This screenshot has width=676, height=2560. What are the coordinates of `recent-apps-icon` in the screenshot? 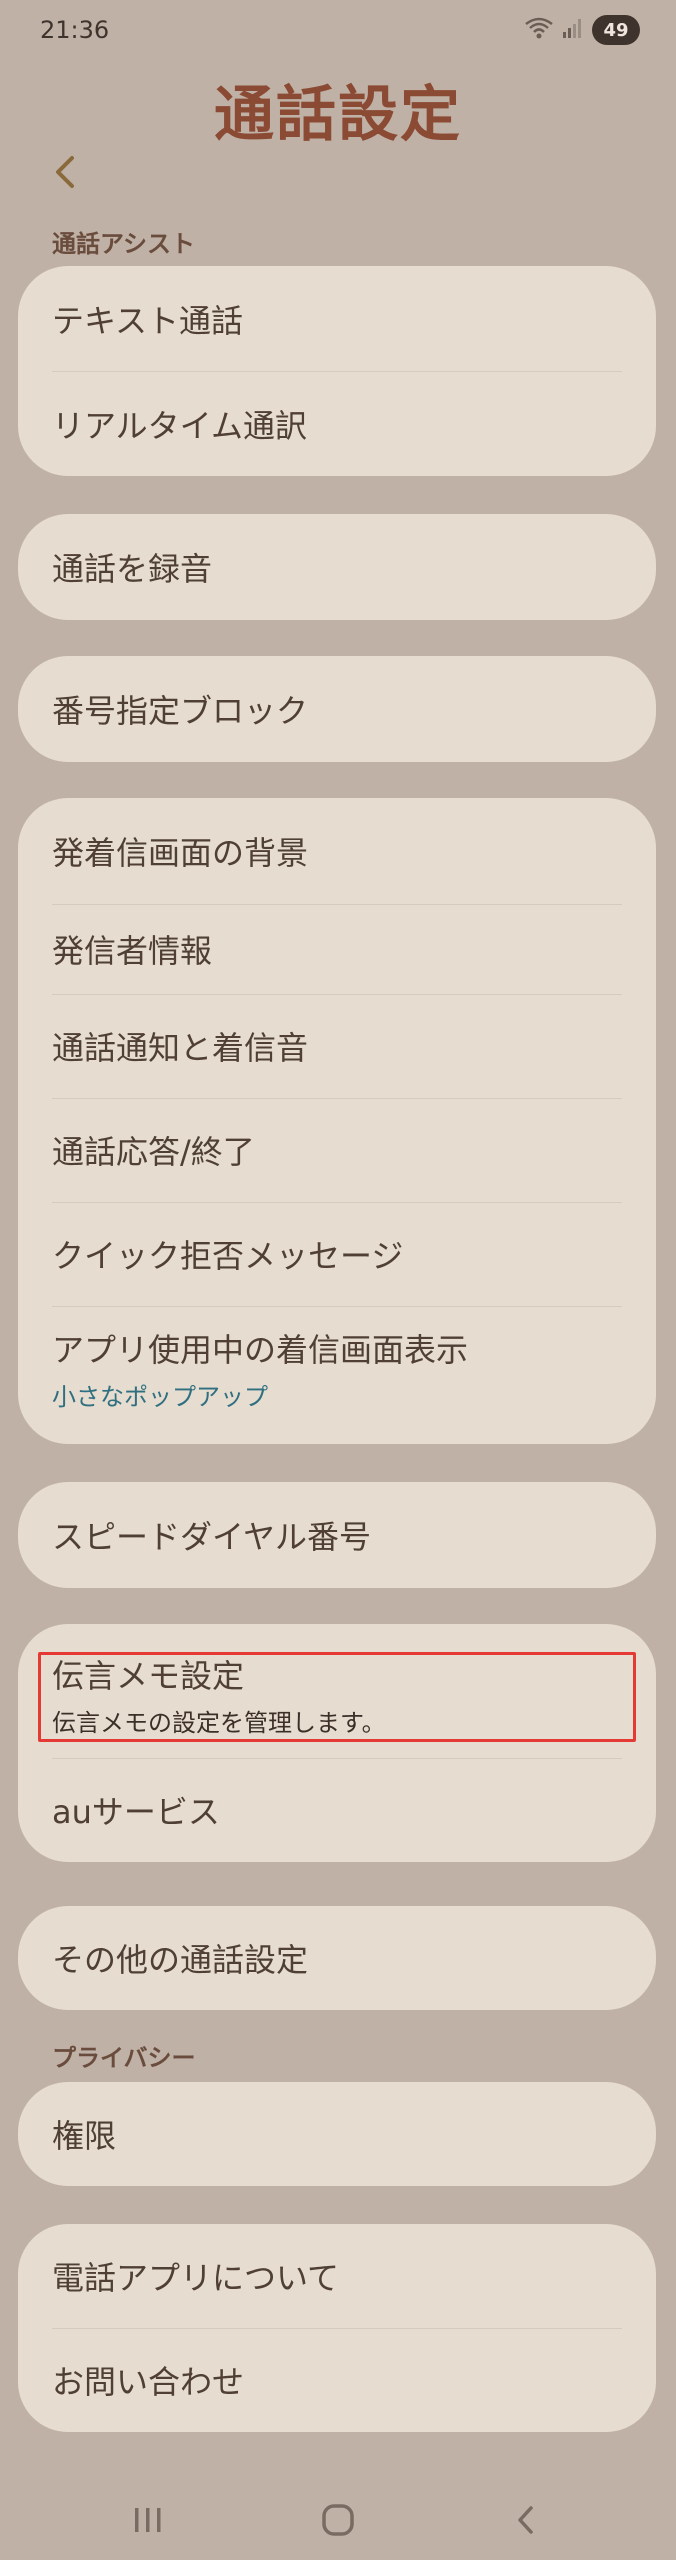 It's located at (148, 2520).